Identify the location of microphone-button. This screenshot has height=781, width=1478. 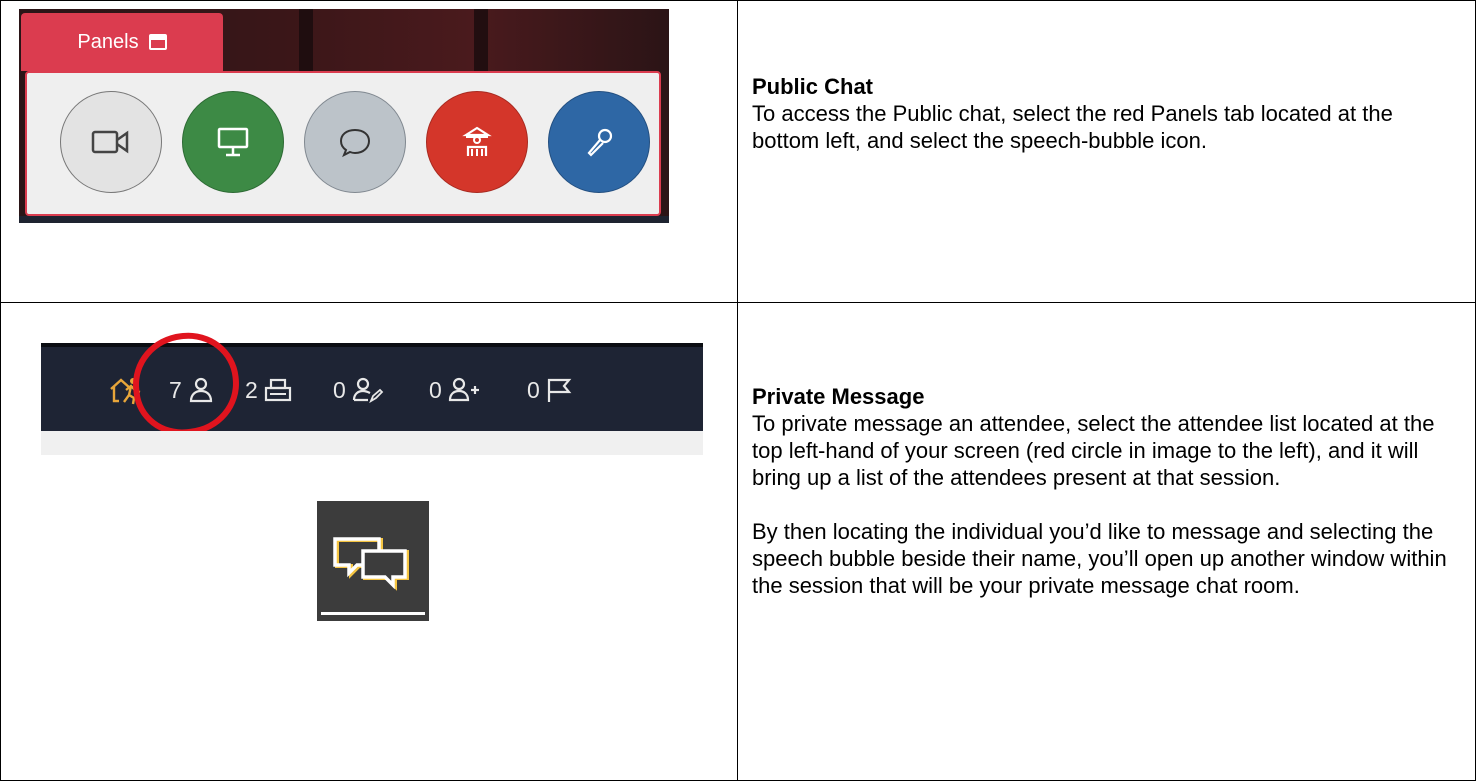
(599, 142).